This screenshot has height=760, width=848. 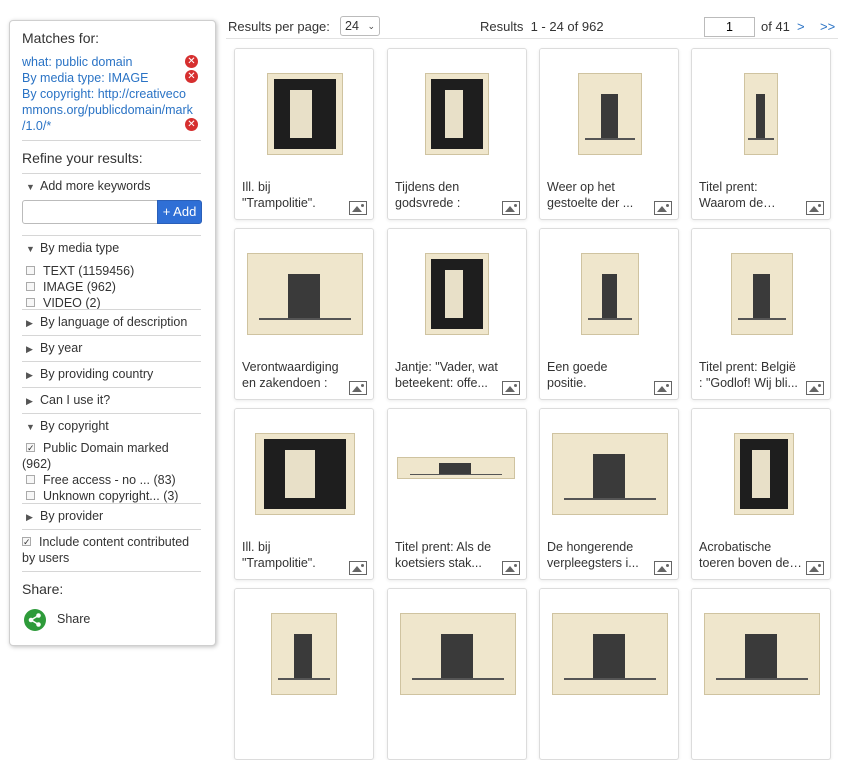 I want to click on facet-can-i-use: ▶ Can I use it?, so click(x=111, y=400).